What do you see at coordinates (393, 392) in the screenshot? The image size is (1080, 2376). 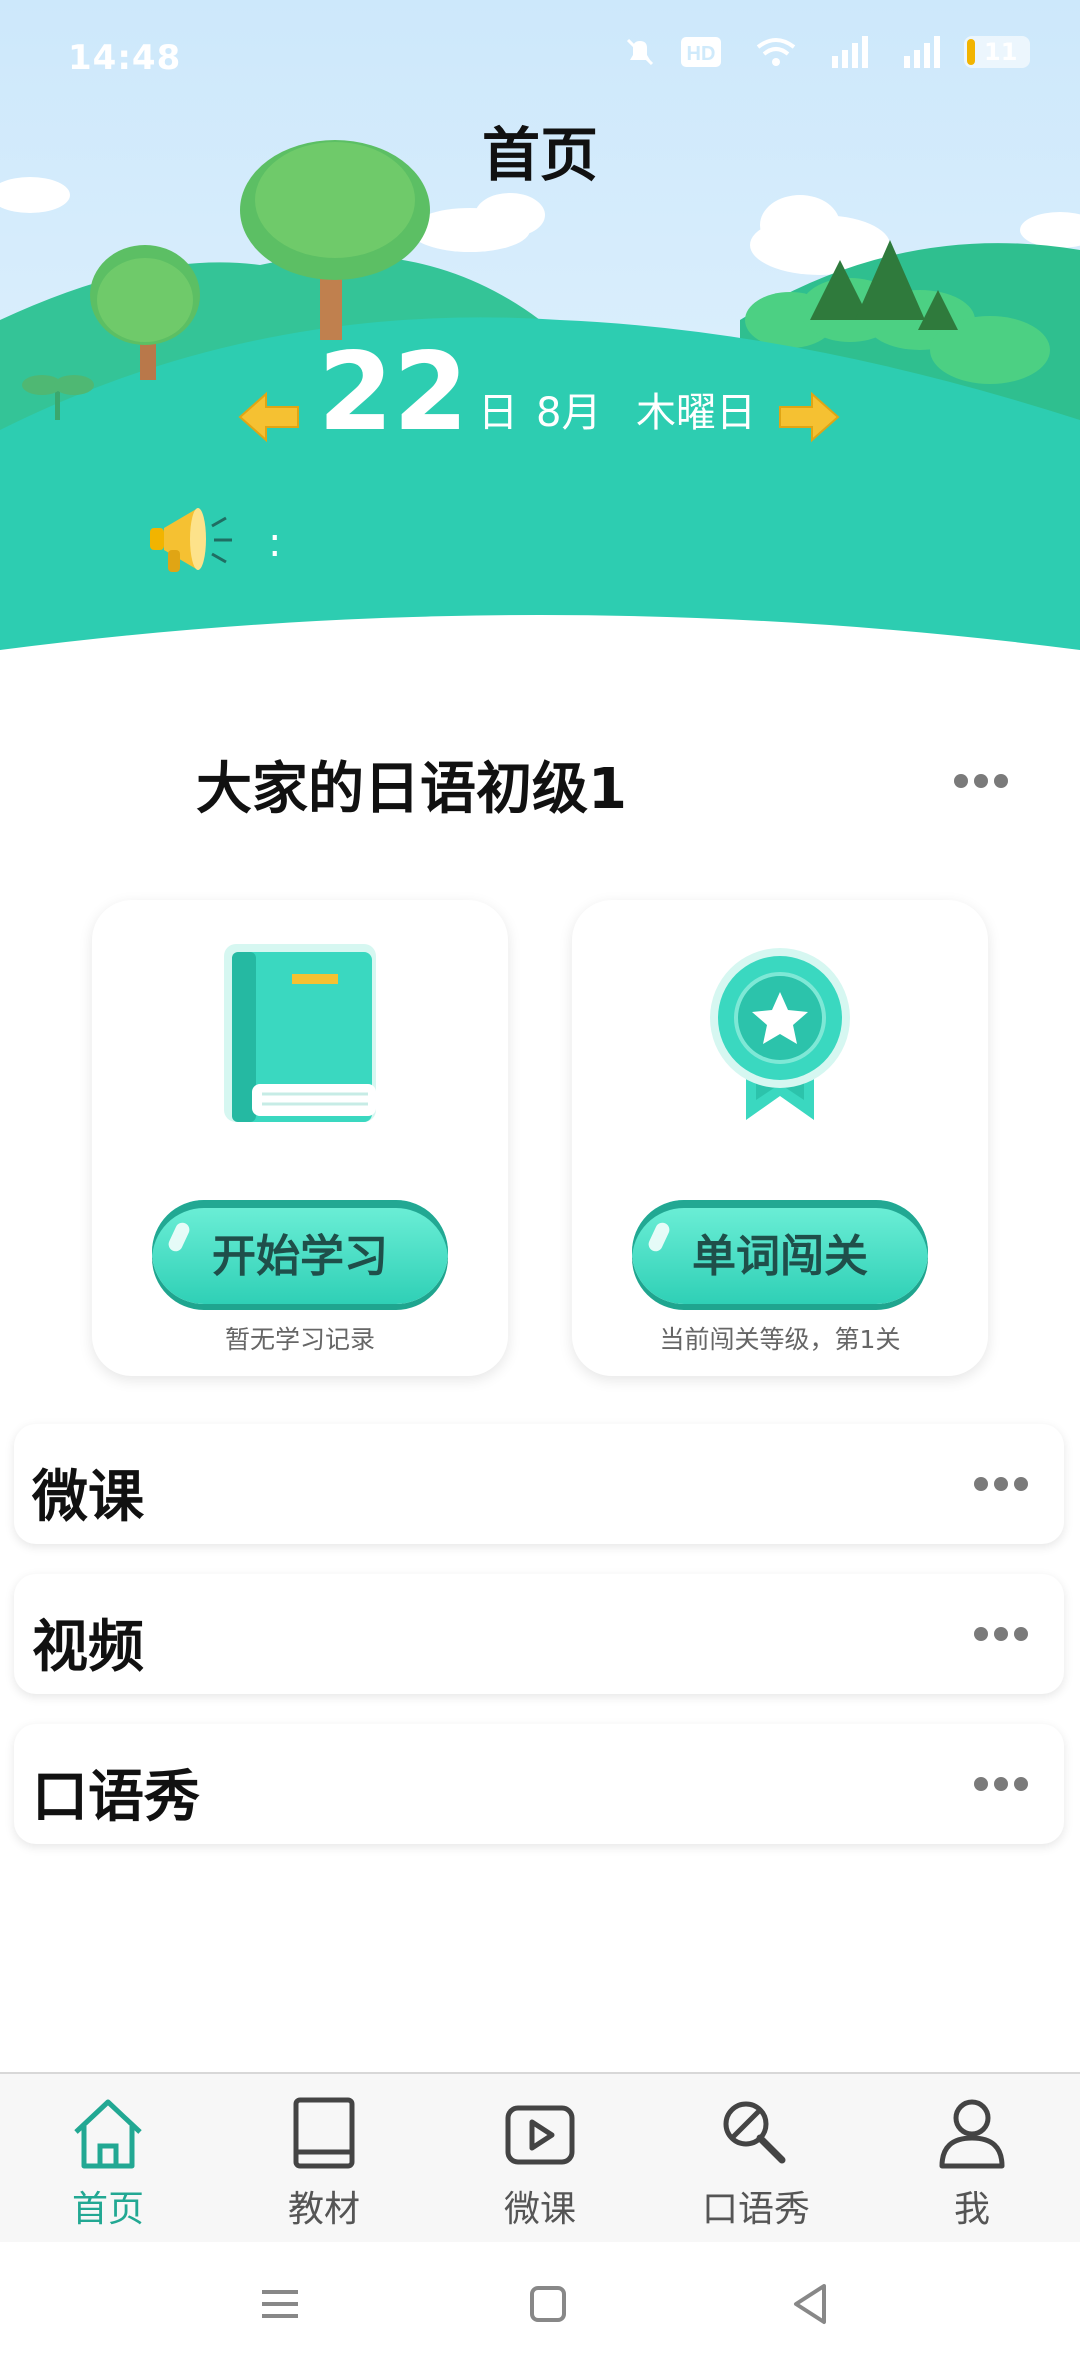 I see `date-day: 22` at bounding box center [393, 392].